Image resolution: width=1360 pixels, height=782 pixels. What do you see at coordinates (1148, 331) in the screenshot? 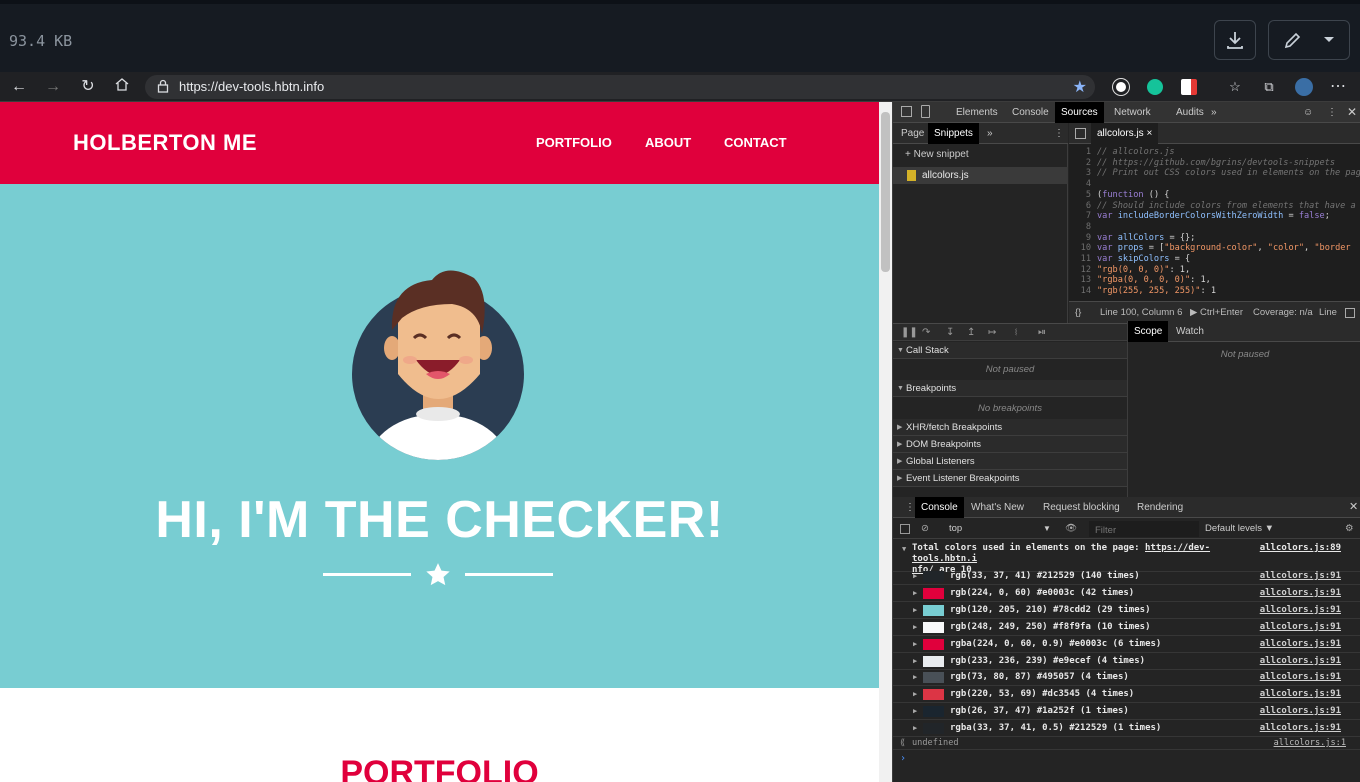
I see `tab-scope: Scope` at bounding box center [1148, 331].